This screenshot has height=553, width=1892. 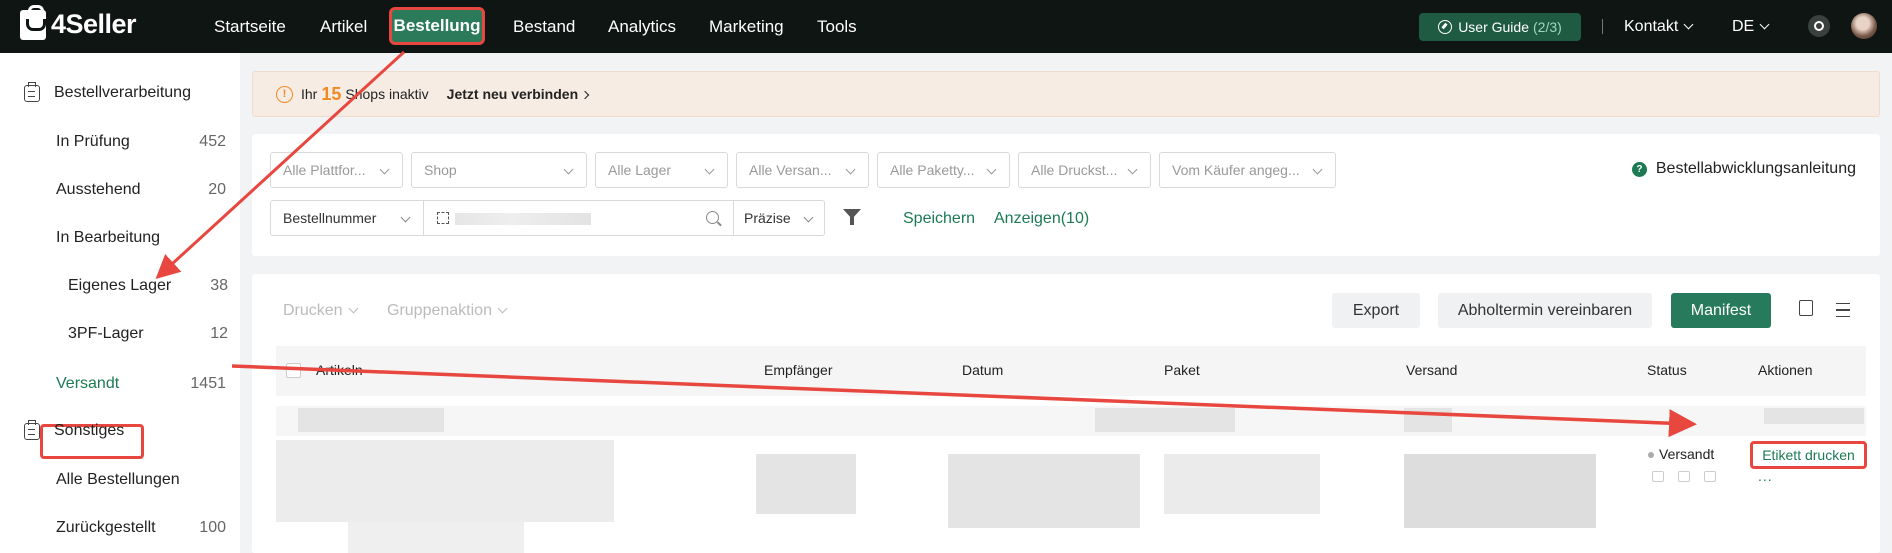 What do you see at coordinates (313, 310) in the screenshot?
I see `print-dropdown-label: Drucken` at bounding box center [313, 310].